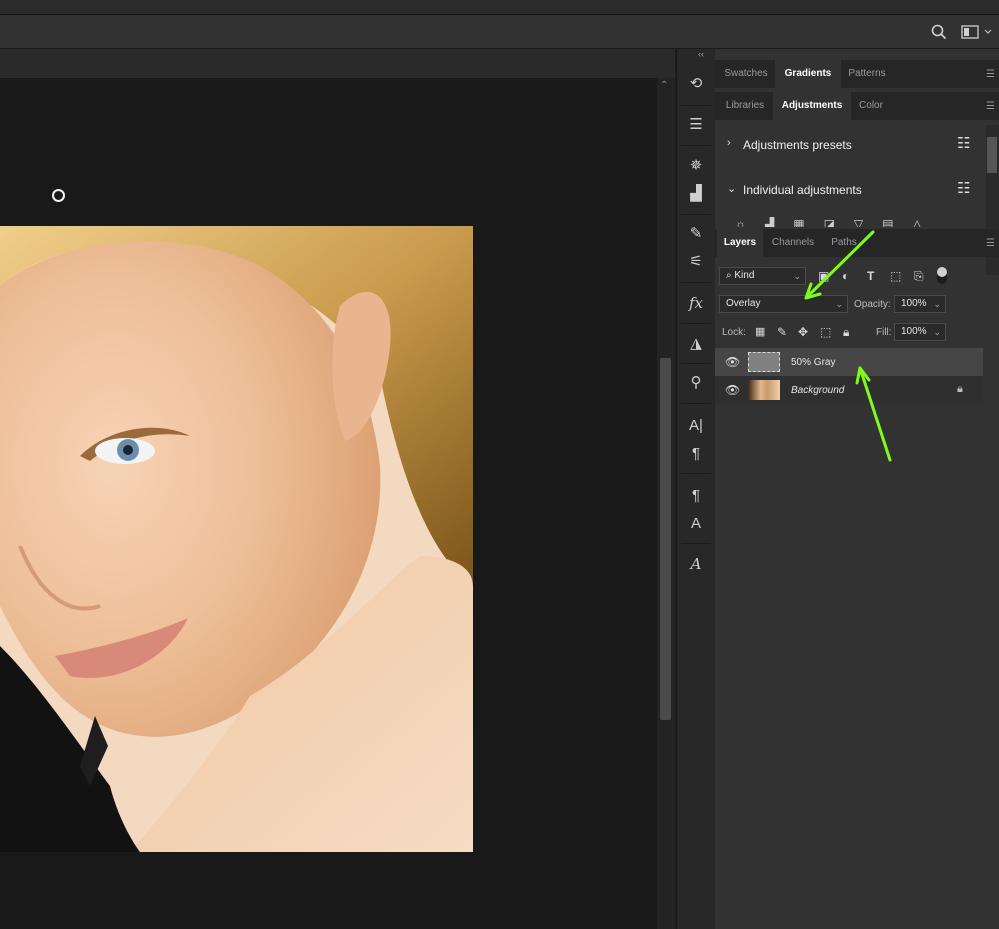 Image resolution: width=999 pixels, height=929 pixels. I want to click on annotation-arrow-gray-layer, so click(875, 415).